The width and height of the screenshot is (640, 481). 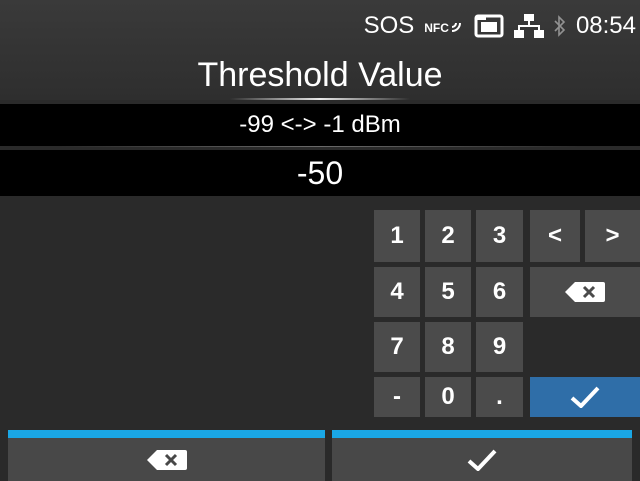 What do you see at coordinates (448, 347) in the screenshot?
I see `key-8: 8` at bounding box center [448, 347].